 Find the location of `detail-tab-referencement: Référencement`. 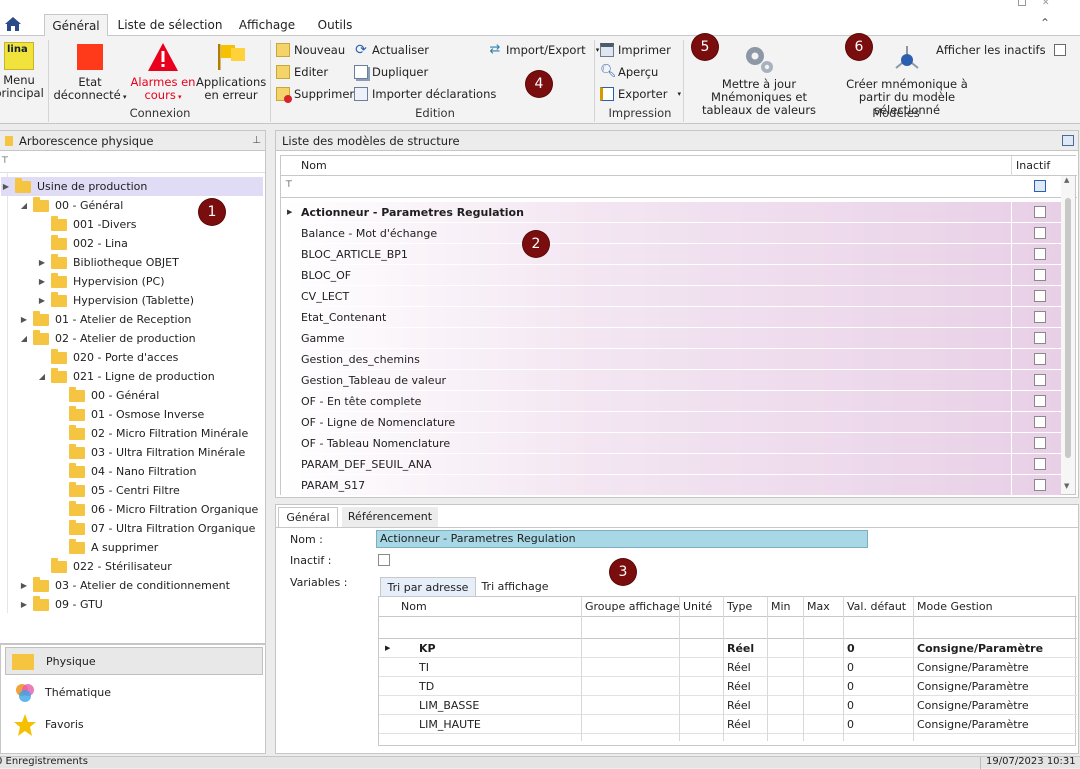

detail-tab-referencement: Référencement is located at coordinates (390, 517).